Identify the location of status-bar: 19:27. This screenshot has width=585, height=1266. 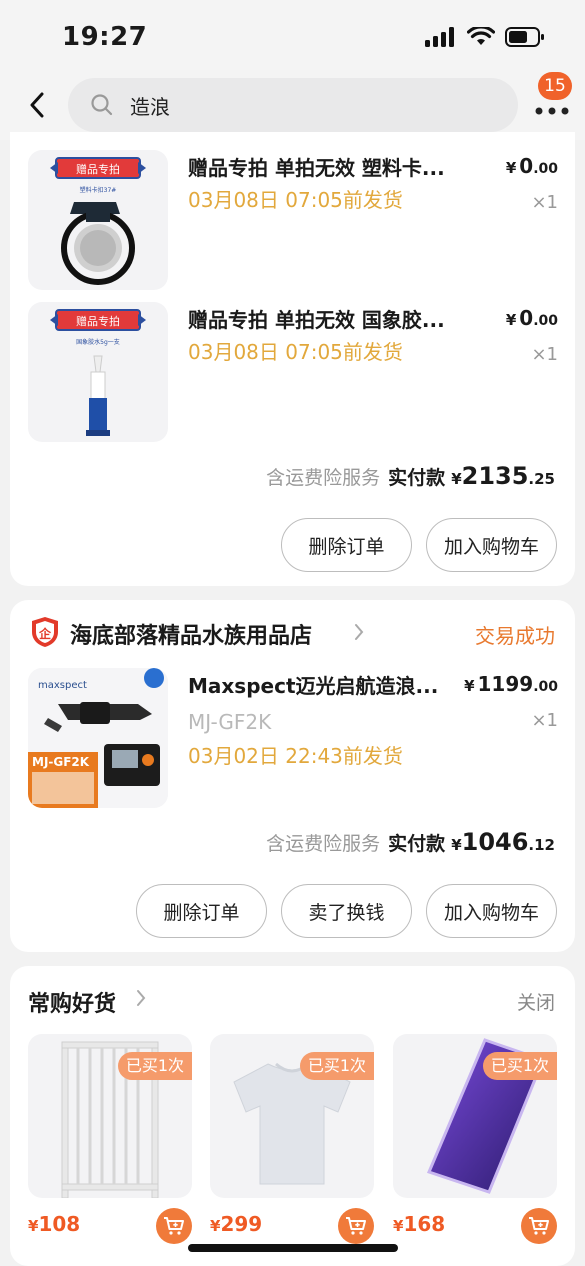
(292, 36).